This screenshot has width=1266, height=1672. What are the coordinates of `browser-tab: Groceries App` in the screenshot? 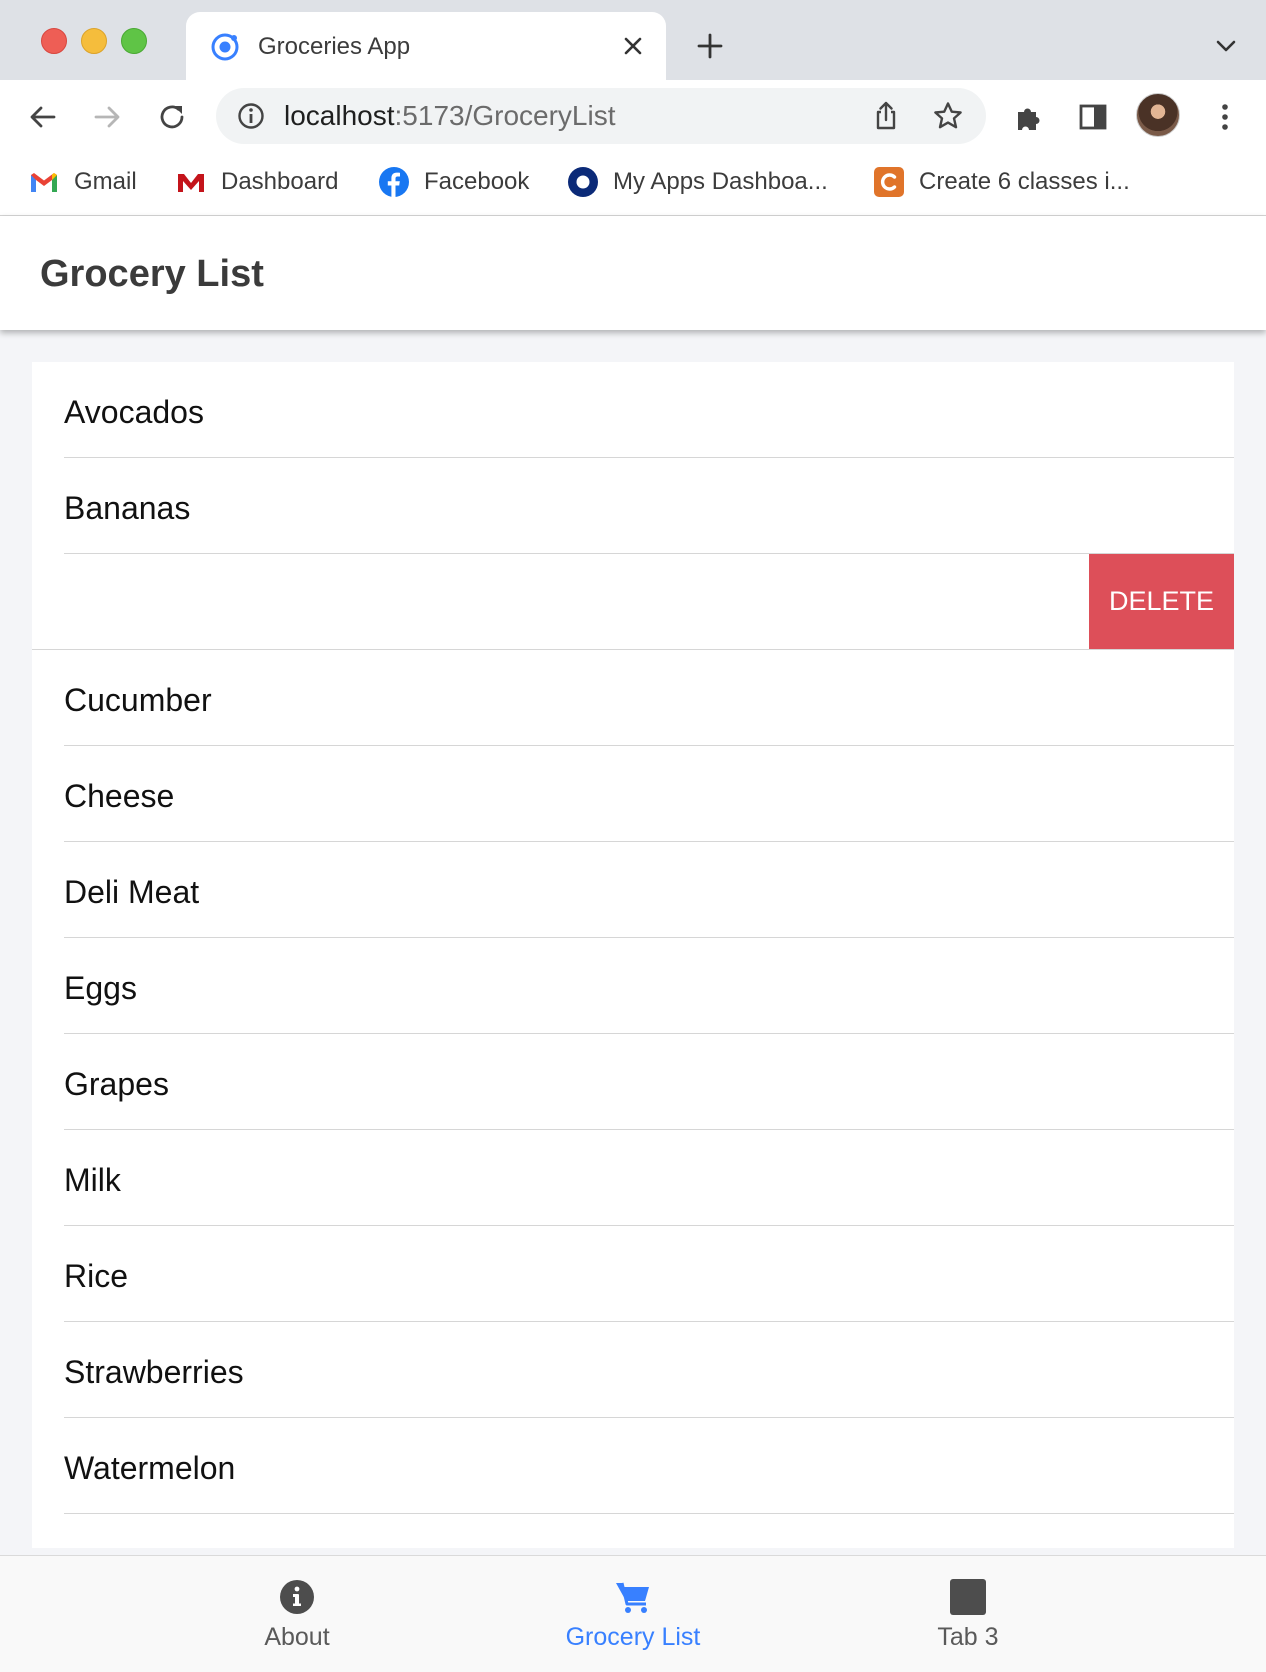 It's located at (426, 46).